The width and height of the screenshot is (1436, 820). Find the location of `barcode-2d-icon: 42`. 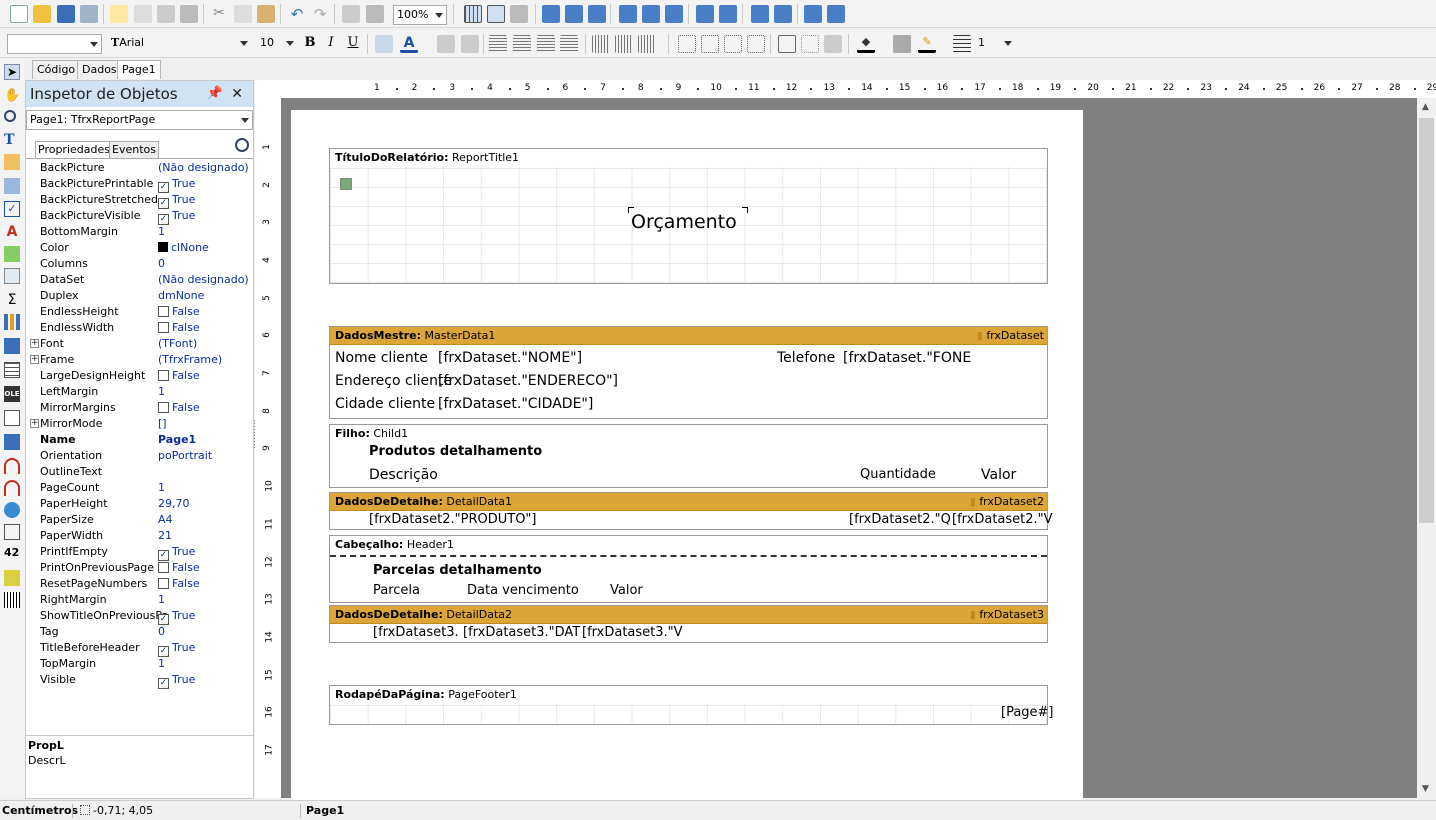

barcode-2d-icon: 42 is located at coordinates (12, 554).